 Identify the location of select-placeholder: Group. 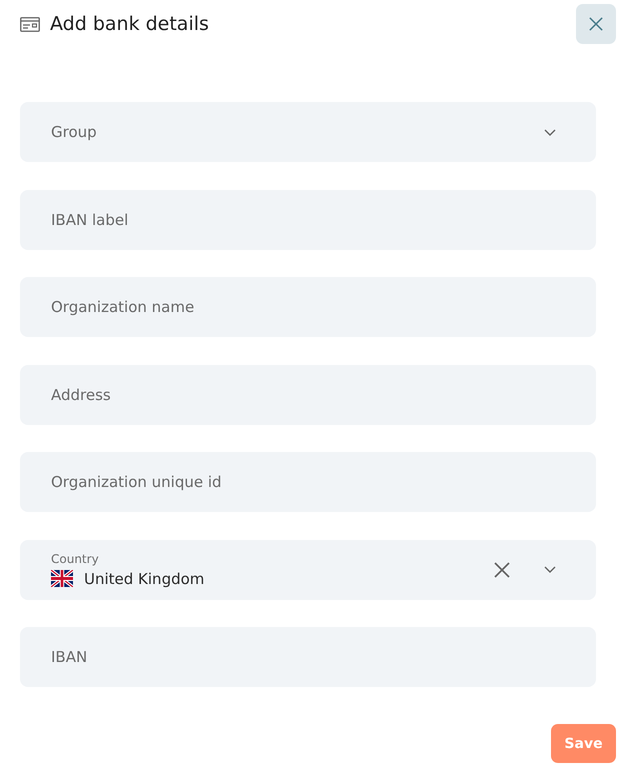
(74, 132).